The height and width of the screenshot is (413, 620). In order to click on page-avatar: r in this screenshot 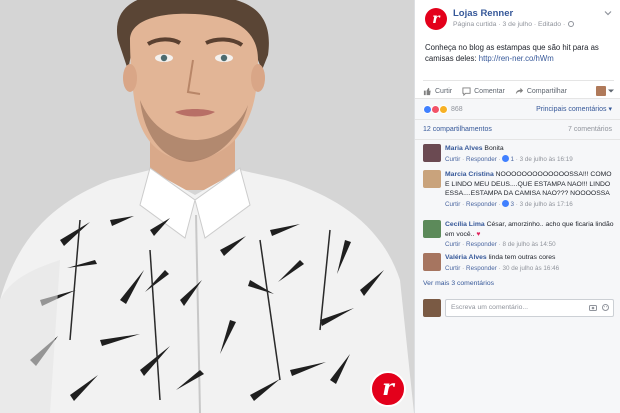, I will do `click(436, 19)`.